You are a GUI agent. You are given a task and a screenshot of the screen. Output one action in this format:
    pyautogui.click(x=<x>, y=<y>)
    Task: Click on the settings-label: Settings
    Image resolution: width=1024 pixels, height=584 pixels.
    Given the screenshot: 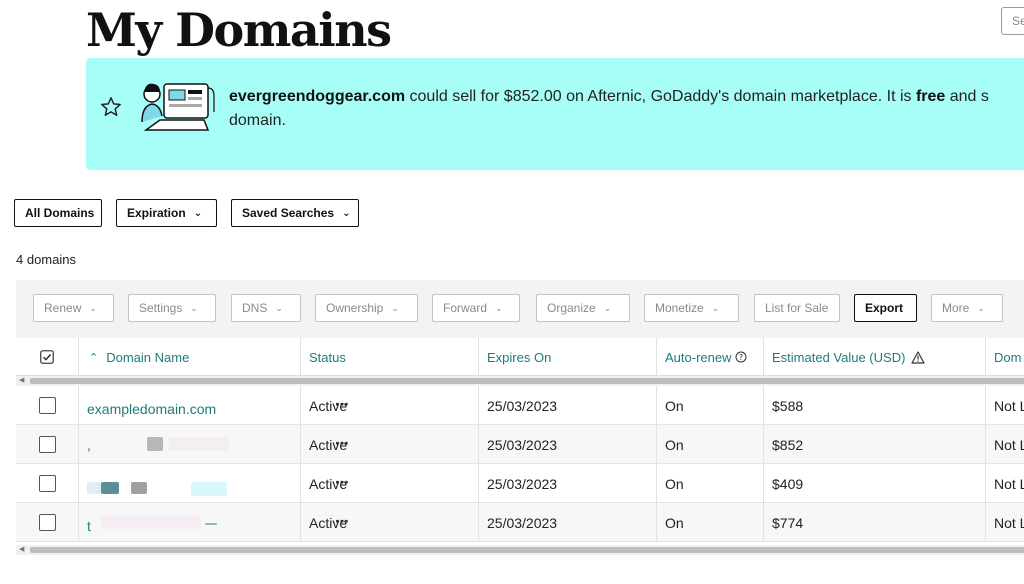 What is the action you would take?
    pyautogui.click(x=161, y=308)
    